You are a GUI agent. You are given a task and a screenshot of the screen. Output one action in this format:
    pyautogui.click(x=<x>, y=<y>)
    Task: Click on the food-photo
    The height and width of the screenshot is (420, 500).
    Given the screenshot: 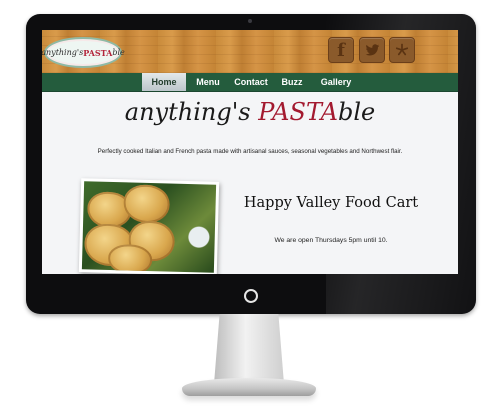 What is the action you would take?
    pyautogui.click(x=149, y=226)
    